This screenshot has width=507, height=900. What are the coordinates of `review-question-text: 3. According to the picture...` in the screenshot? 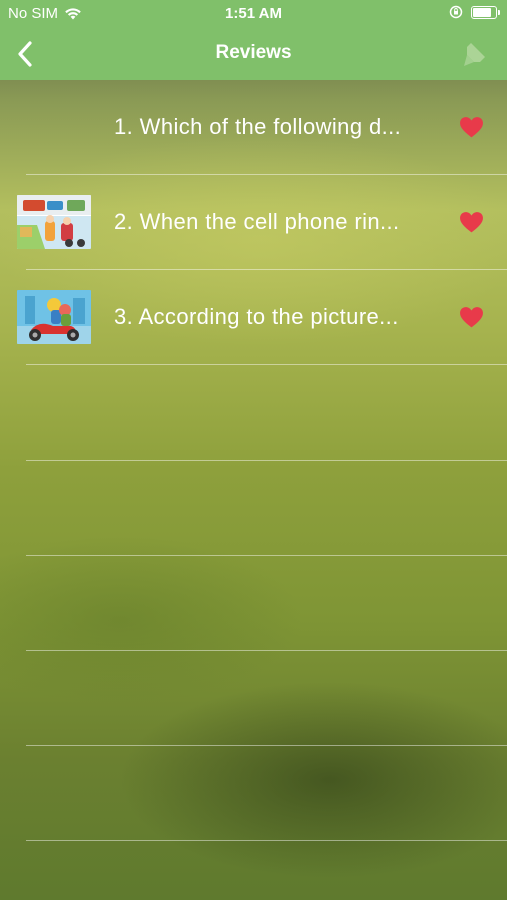 It's located at (256, 316).